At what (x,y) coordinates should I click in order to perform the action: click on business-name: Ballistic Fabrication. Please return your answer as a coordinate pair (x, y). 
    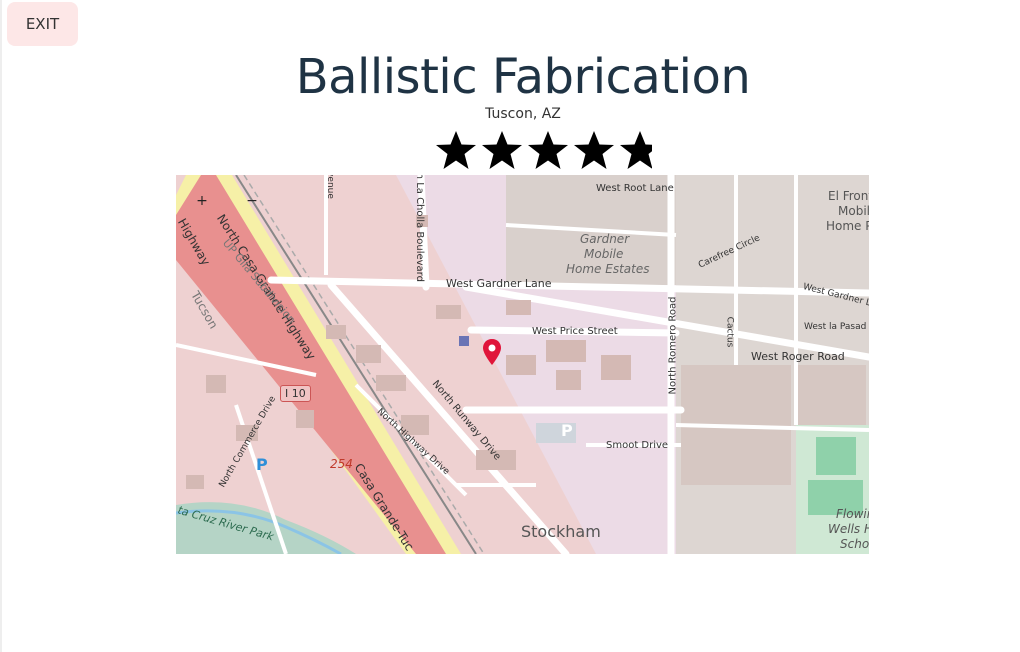
    Looking at the image, I should click on (523, 77).